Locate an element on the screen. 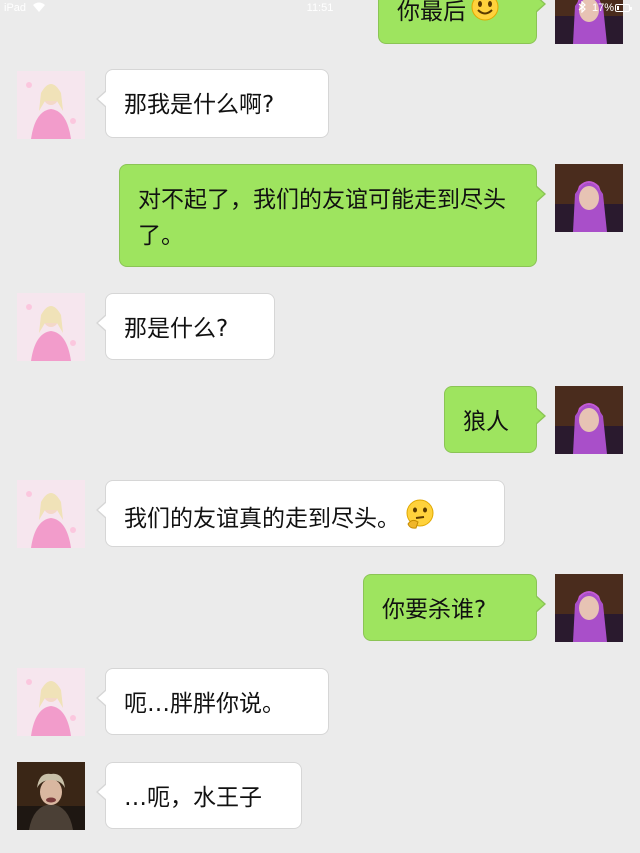 This screenshot has width=640, height=853. battery-icon is located at coordinates (623, 8).